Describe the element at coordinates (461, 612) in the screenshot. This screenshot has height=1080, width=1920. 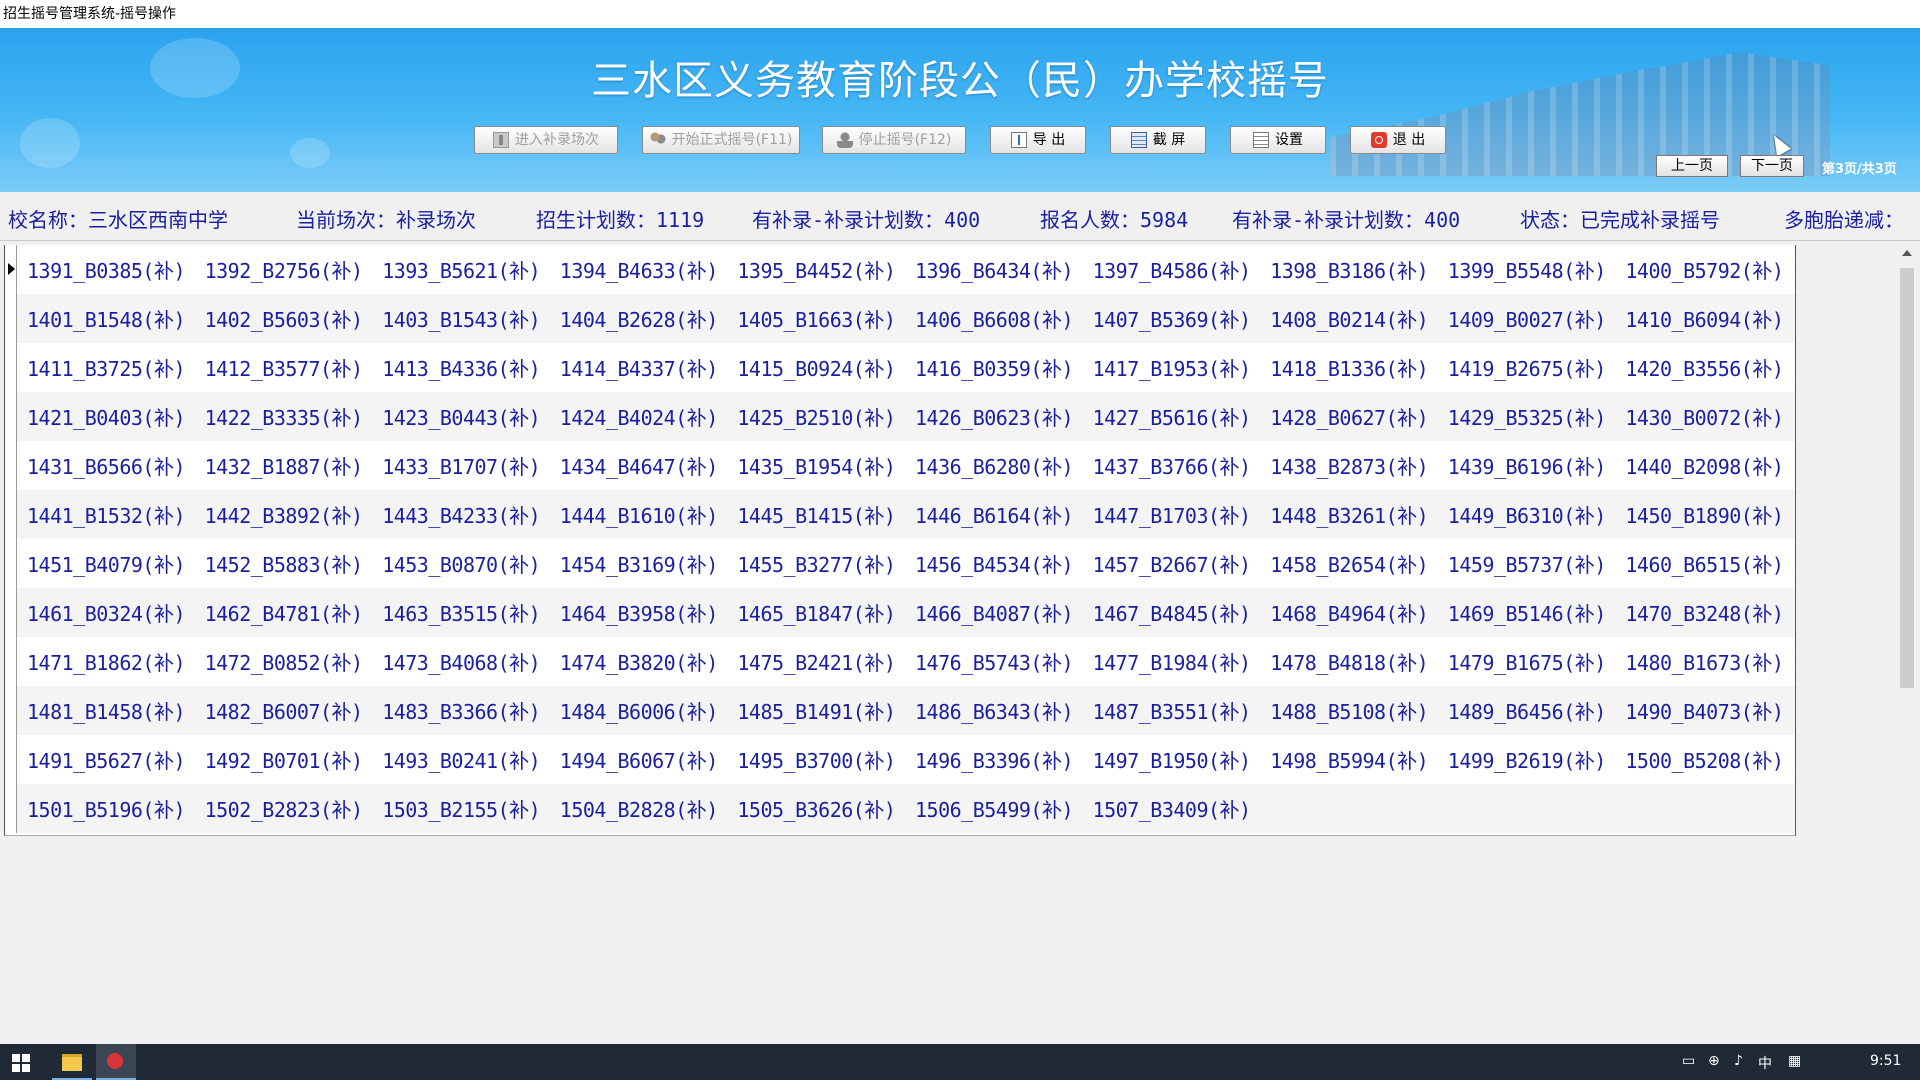
I see `result-cell: 1463_B3515(补)` at that location.